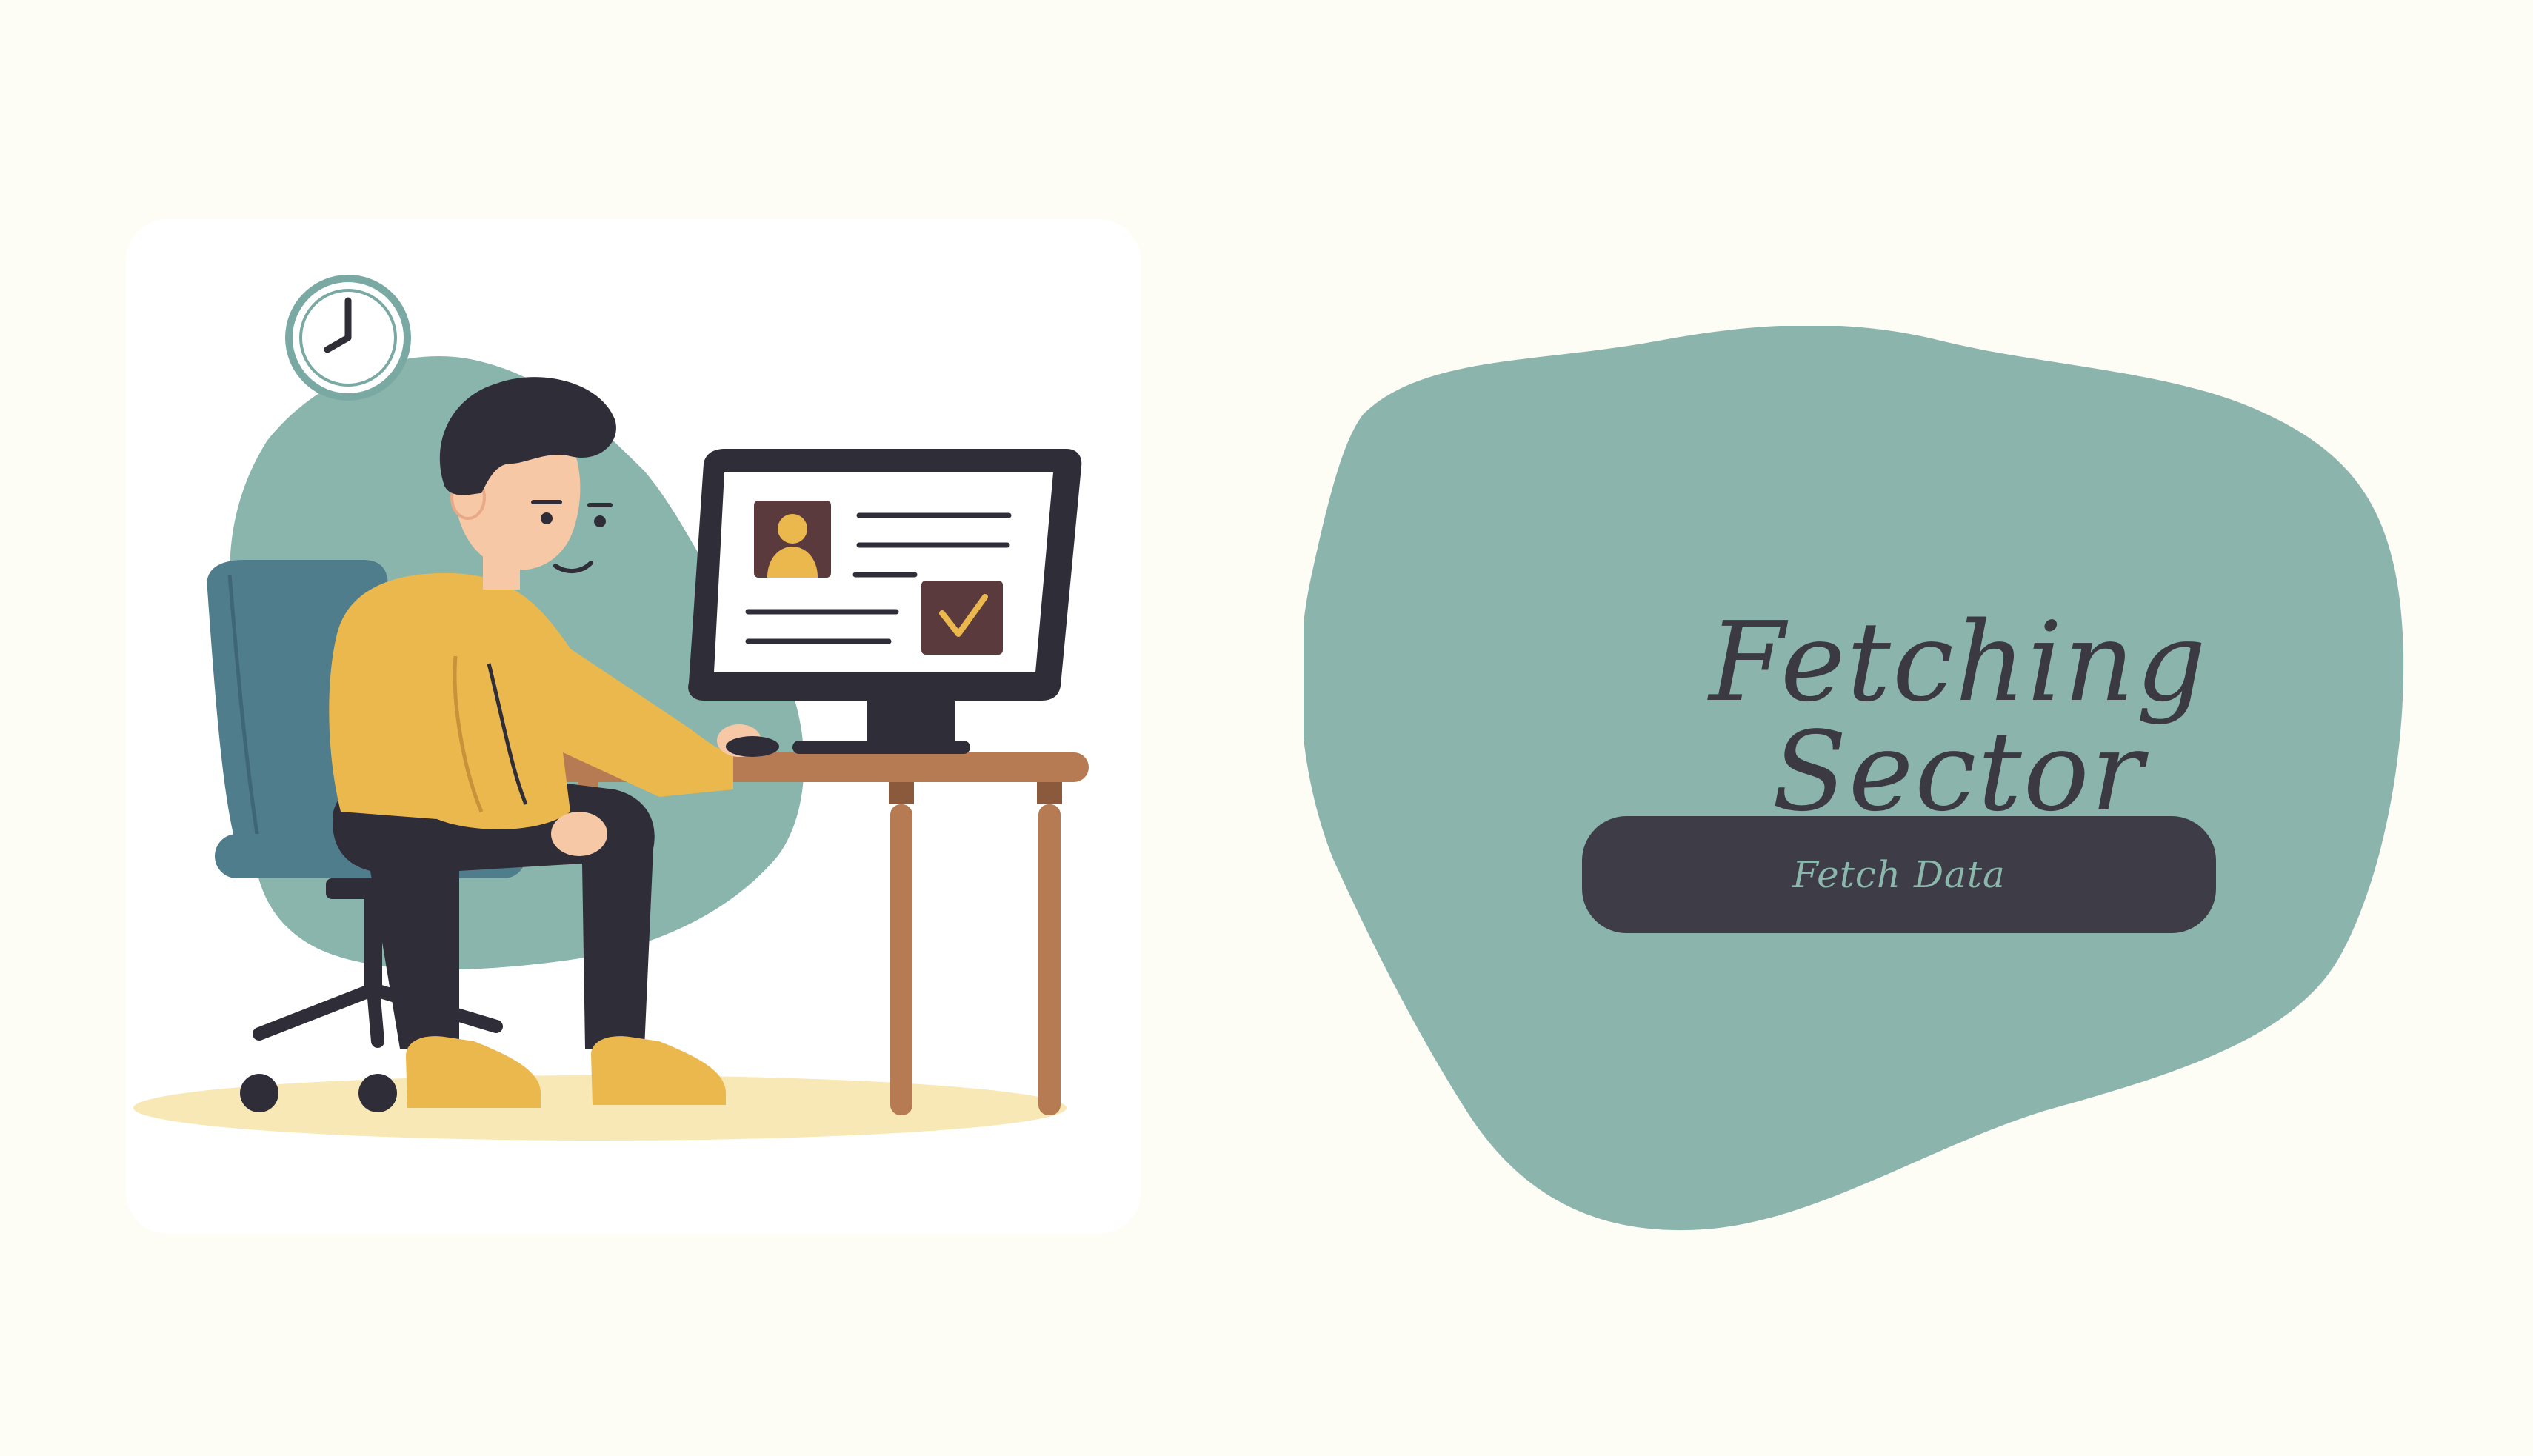  Describe the element at coordinates (474, 1072) in the screenshot. I see `shoe-left` at that location.